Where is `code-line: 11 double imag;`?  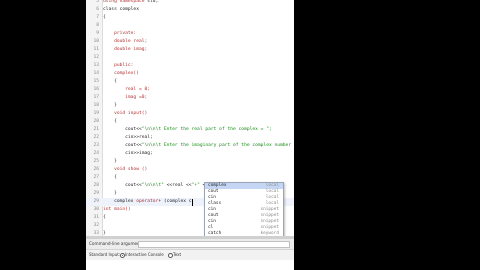
code-line: 11 double imag; is located at coordinates (190, 50).